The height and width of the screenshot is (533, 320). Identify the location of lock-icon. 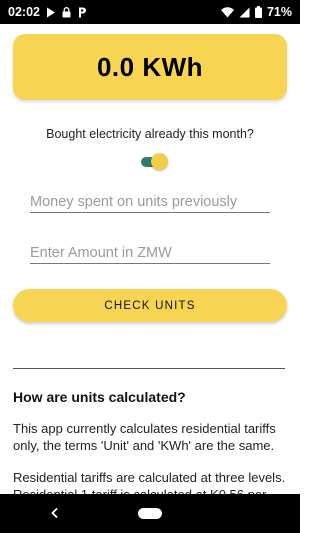
(66, 12).